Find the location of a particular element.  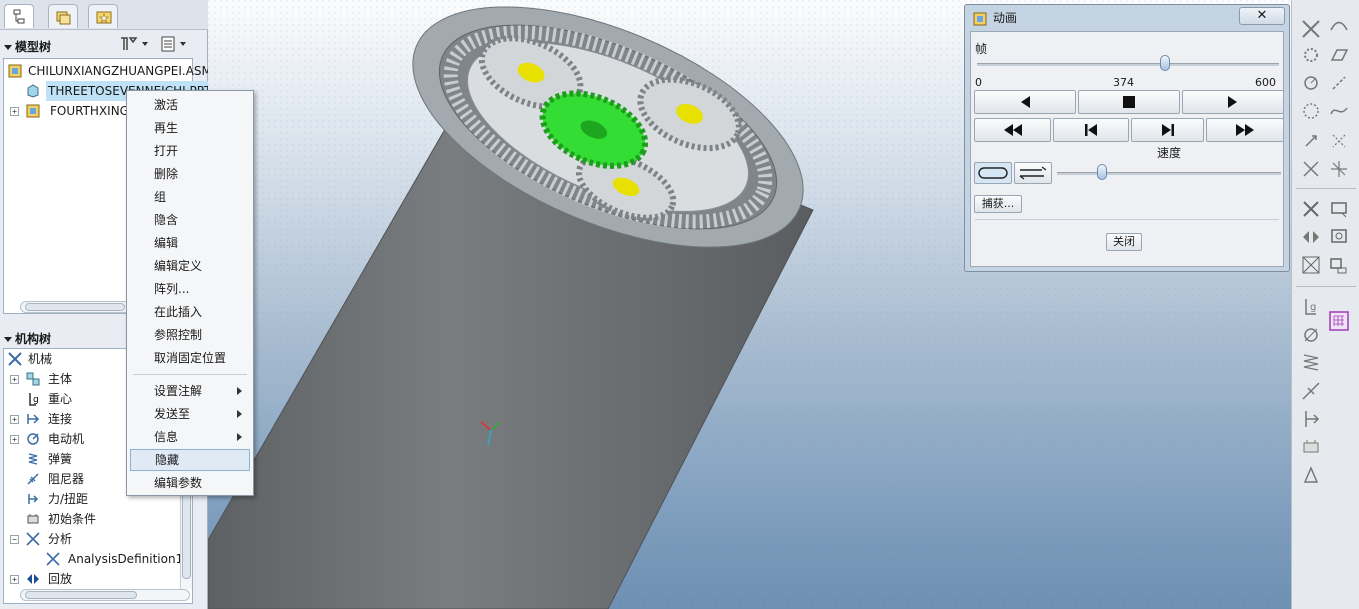

mass-properties-icon is located at coordinates (1311, 475).